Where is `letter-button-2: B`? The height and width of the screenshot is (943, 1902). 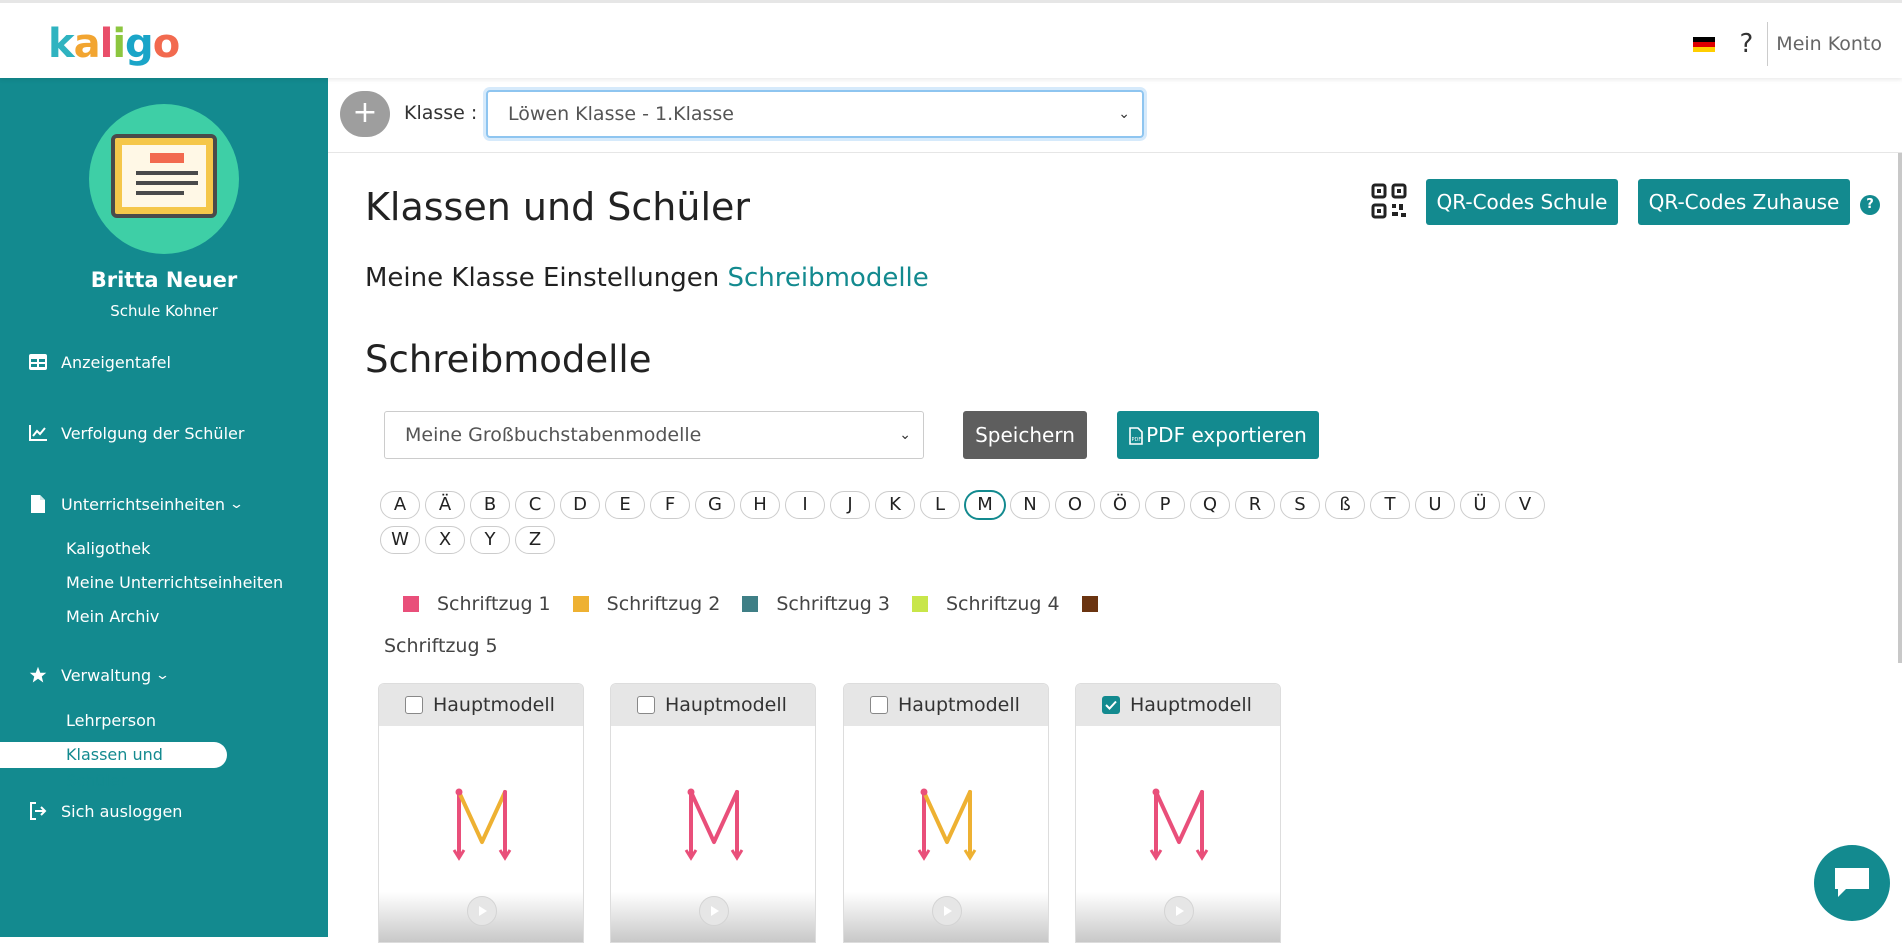
letter-button-2: B is located at coordinates (490, 505).